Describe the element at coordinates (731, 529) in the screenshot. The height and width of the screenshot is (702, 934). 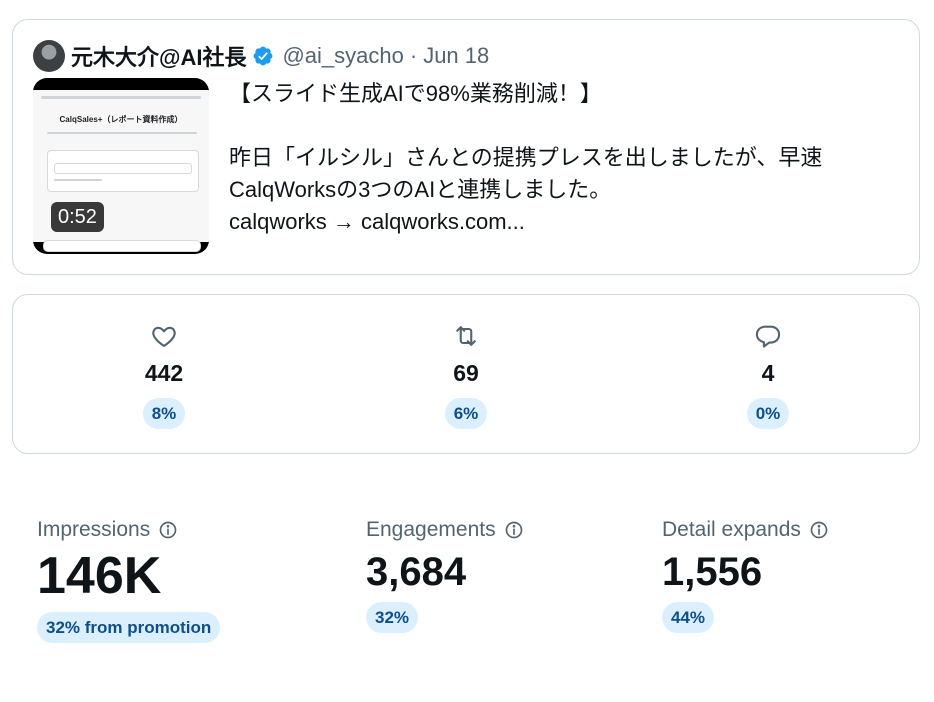
I see `detail-expands-label: Detail expands` at that location.